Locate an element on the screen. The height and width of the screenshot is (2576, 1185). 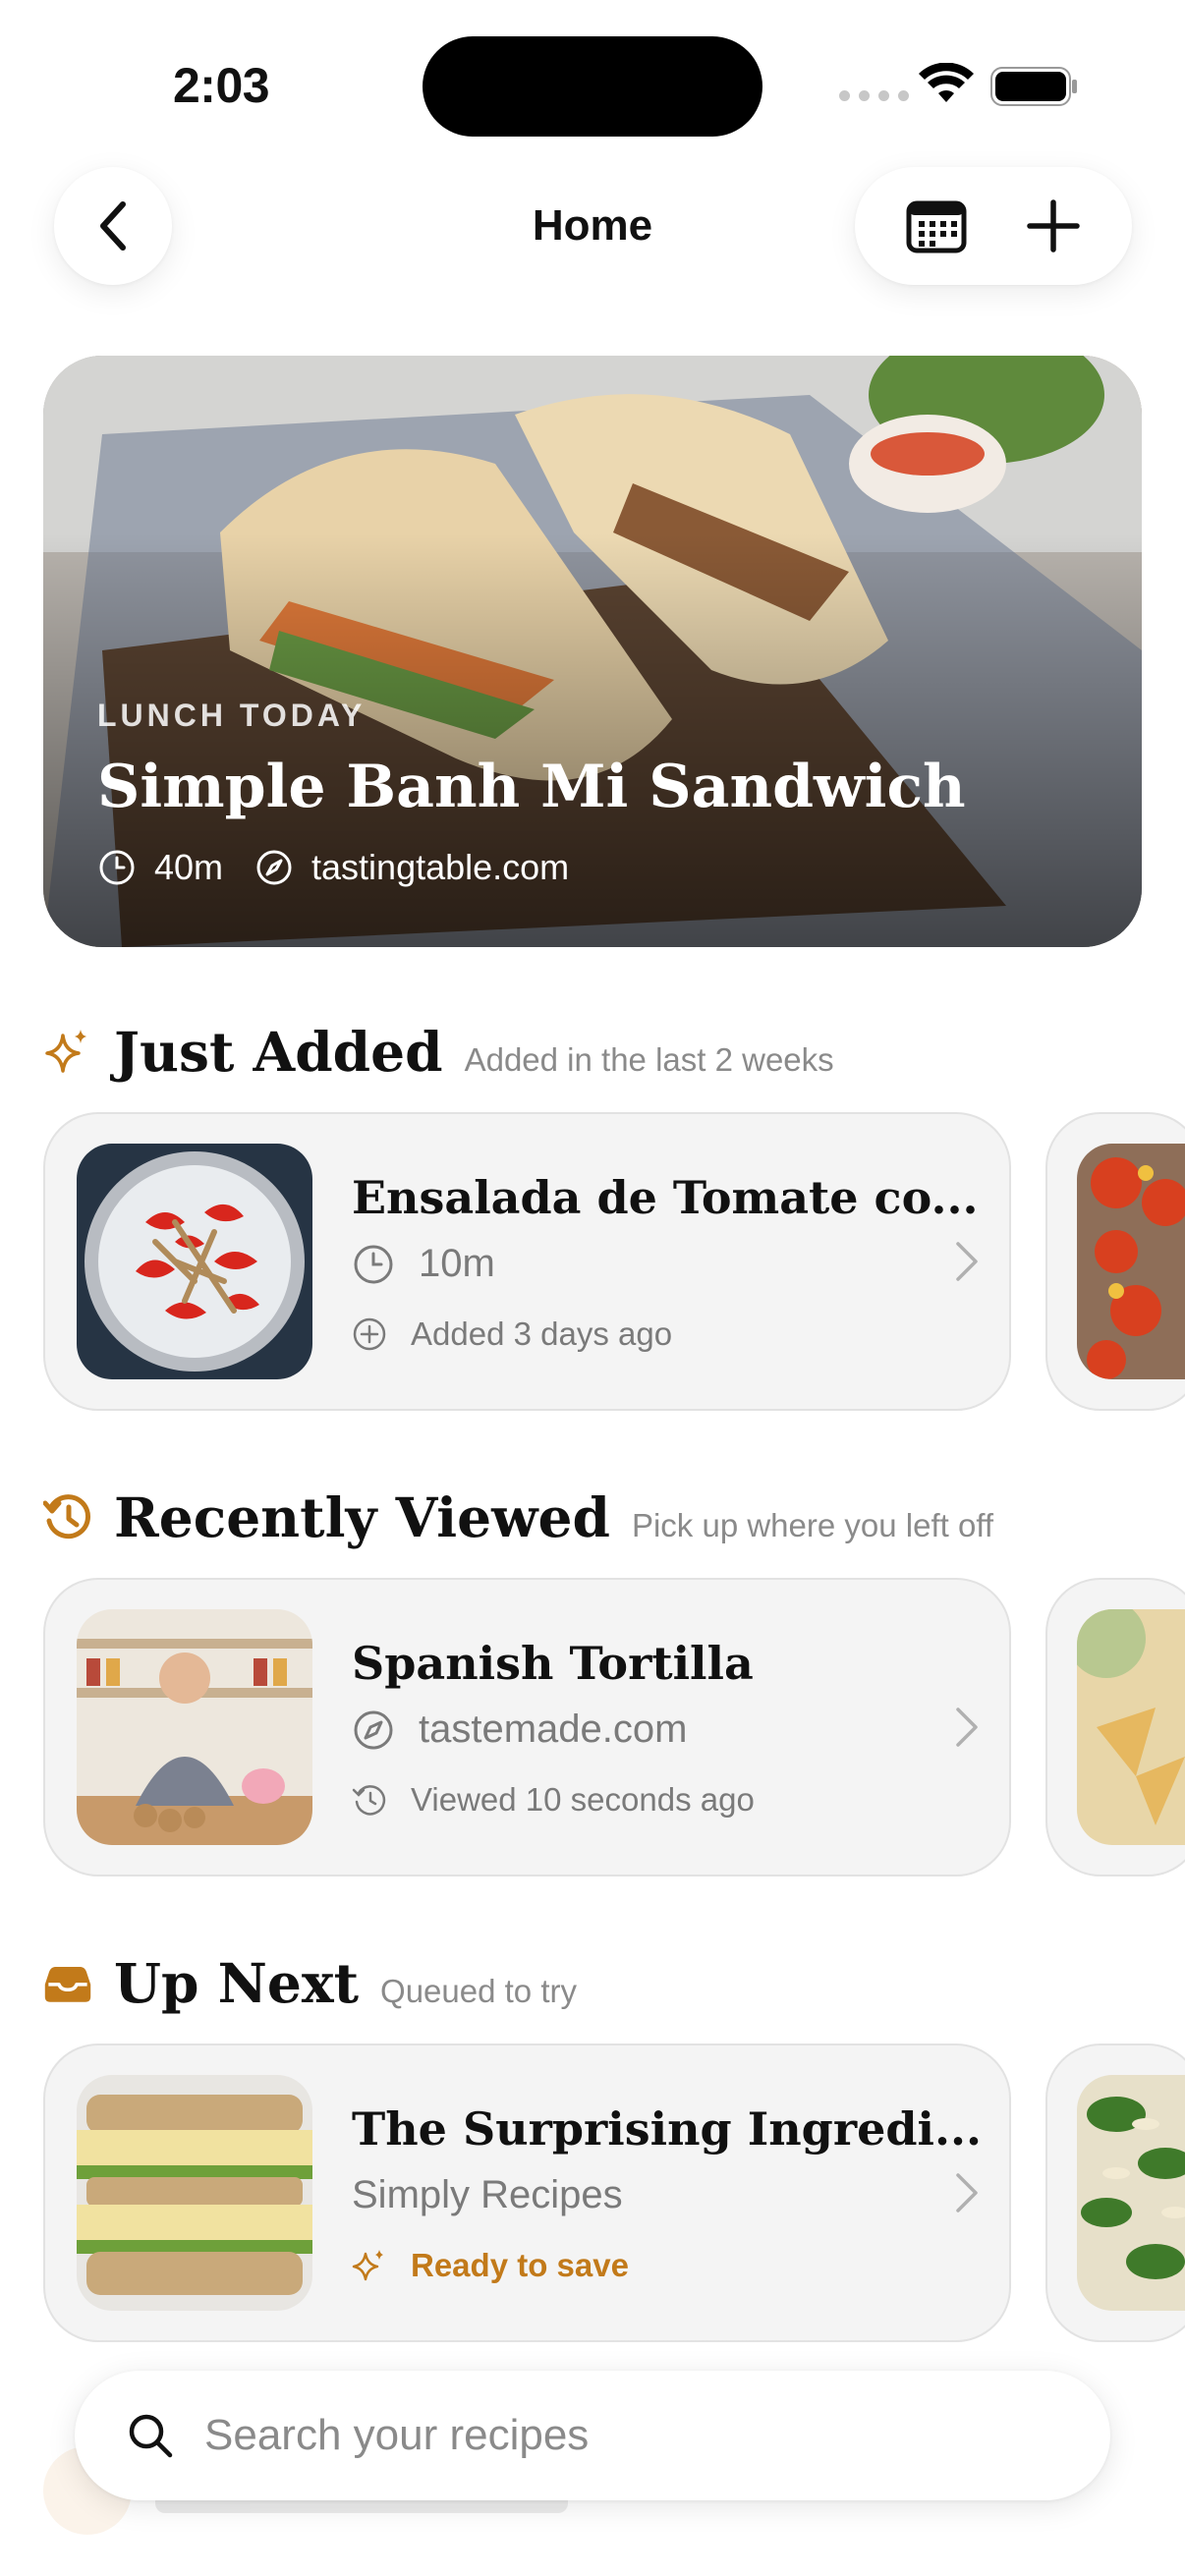
calendar-icon is located at coordinates (937, 225).